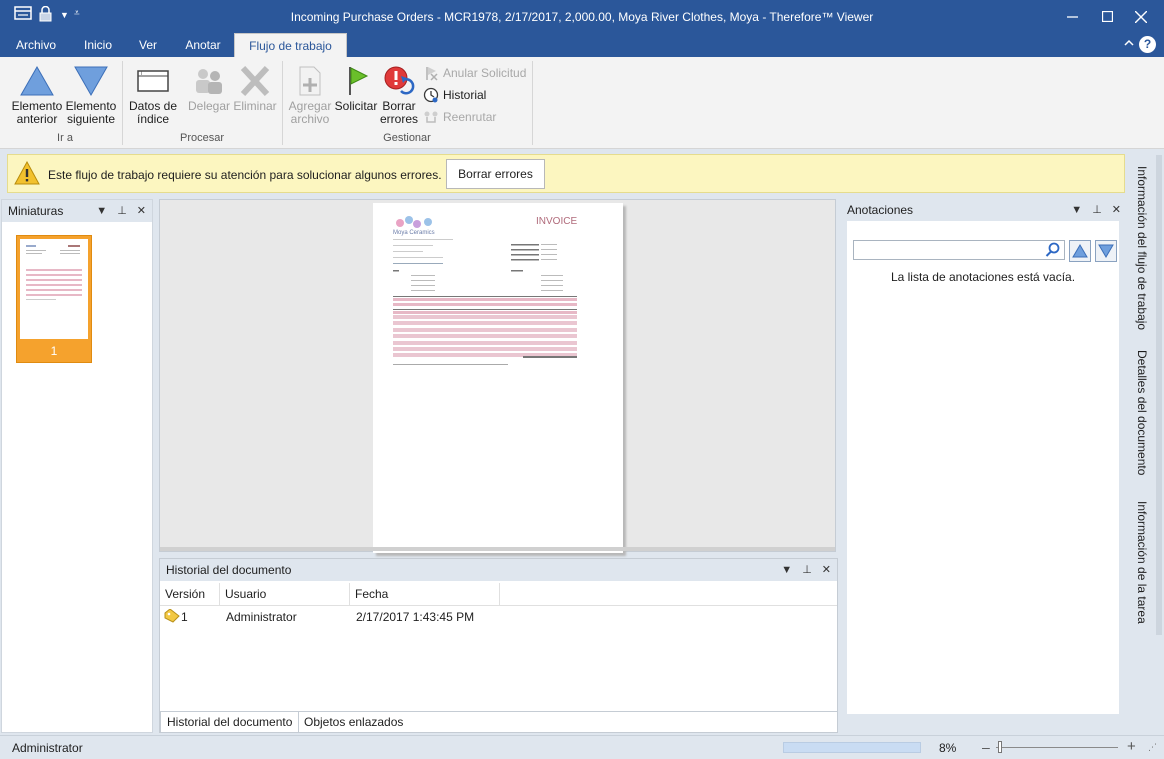  I want to click on clear-errors-label-1: Borrar, so click(399, 106).